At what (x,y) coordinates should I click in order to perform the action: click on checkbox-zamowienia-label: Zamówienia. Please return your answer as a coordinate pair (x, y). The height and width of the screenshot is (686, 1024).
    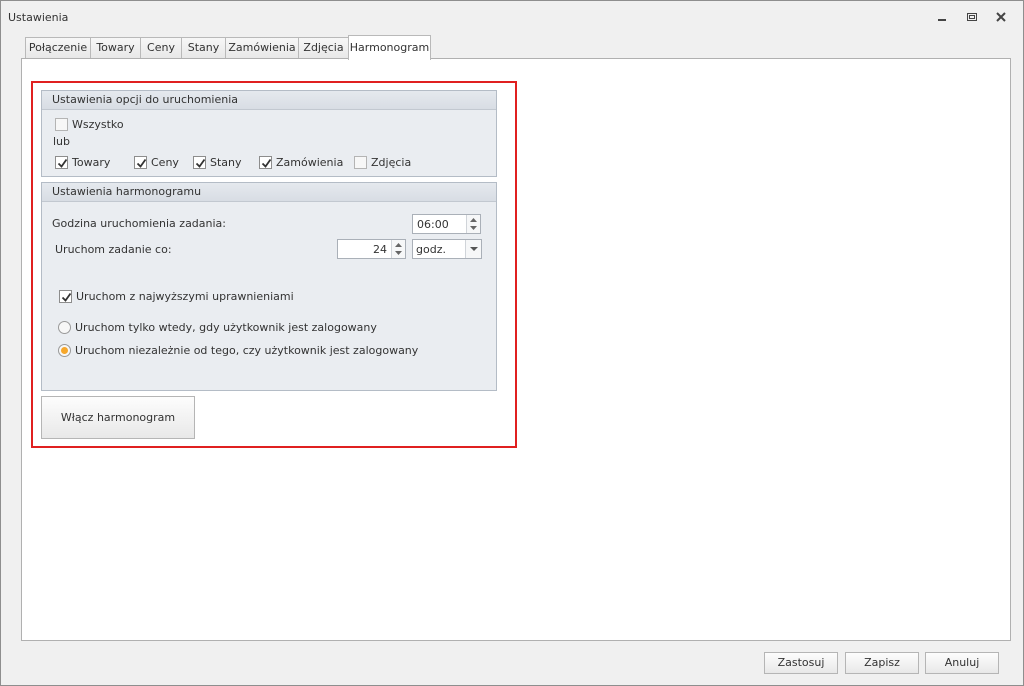
    Looking at the image, I should click on (310, 162).